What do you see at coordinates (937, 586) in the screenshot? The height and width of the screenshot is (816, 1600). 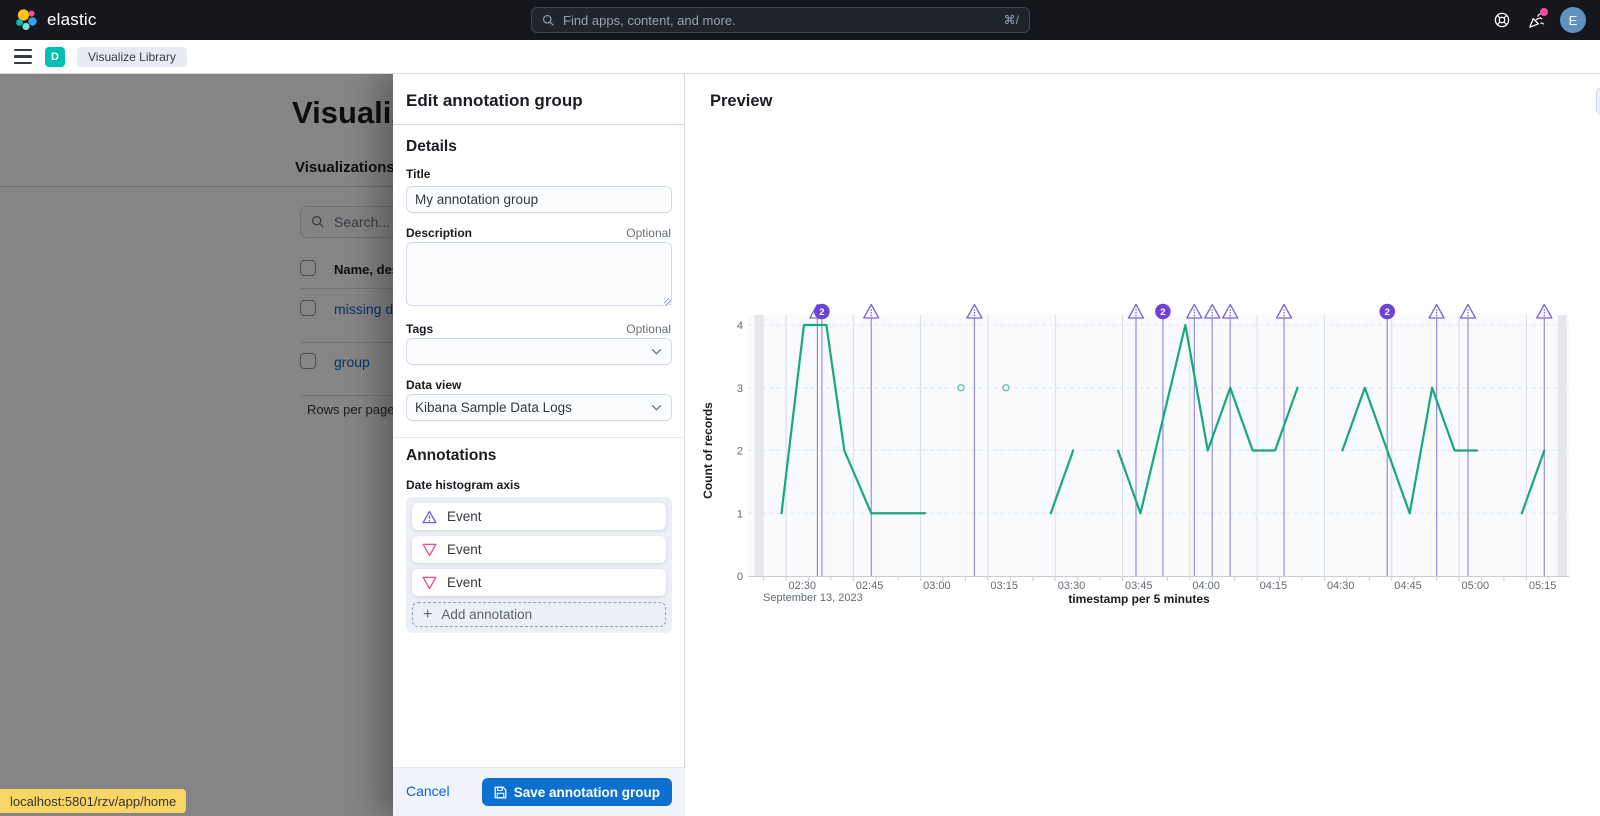 I see `svg-text: 03:00` at bounding box center [937, 586].